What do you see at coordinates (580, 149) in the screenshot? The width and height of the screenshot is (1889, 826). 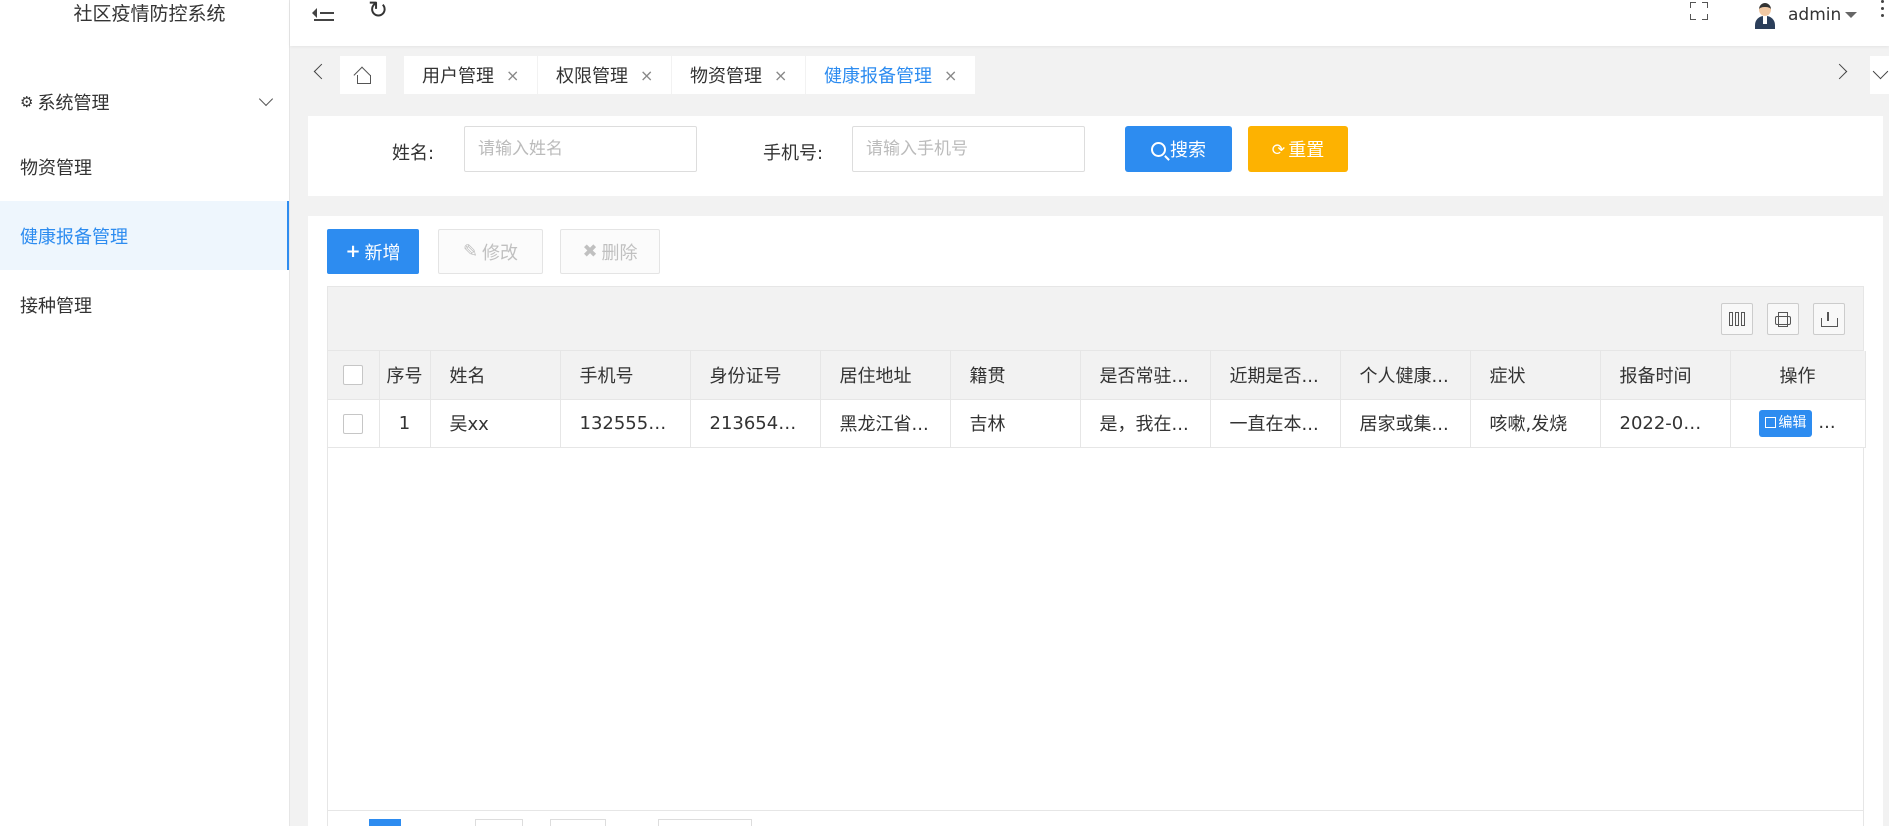 I see `name-input` at bounding box center [580, 149].